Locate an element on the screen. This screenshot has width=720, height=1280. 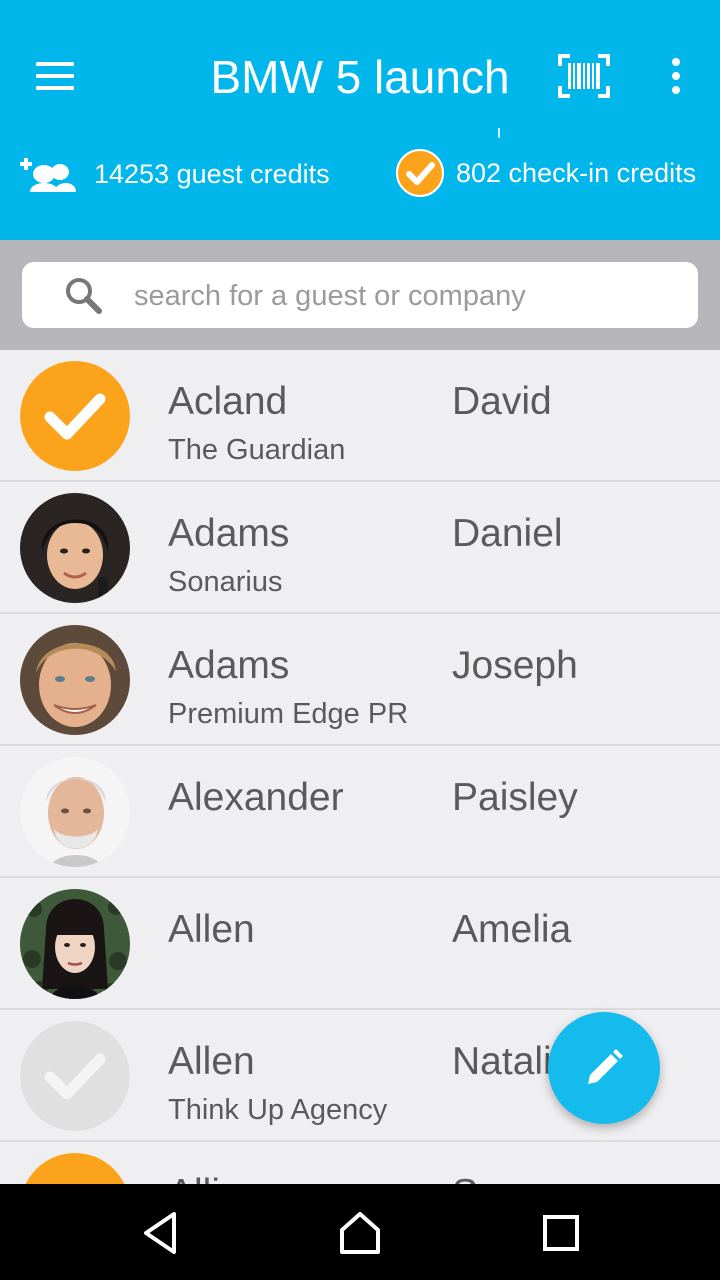
guest-row: Alli S is located at coordinates (360, 1163).